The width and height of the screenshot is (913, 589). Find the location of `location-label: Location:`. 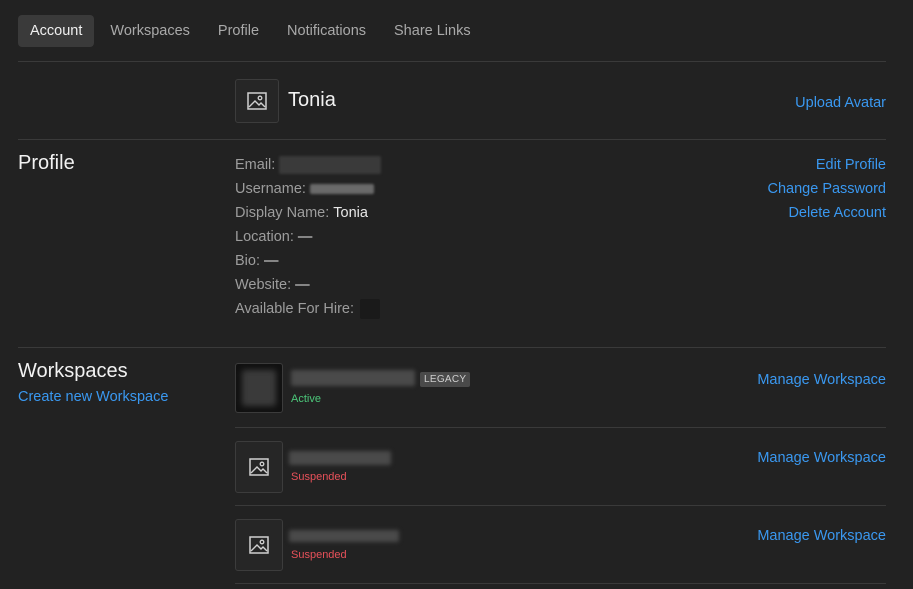

location-label: Location: is located at coordinates (264, 237).